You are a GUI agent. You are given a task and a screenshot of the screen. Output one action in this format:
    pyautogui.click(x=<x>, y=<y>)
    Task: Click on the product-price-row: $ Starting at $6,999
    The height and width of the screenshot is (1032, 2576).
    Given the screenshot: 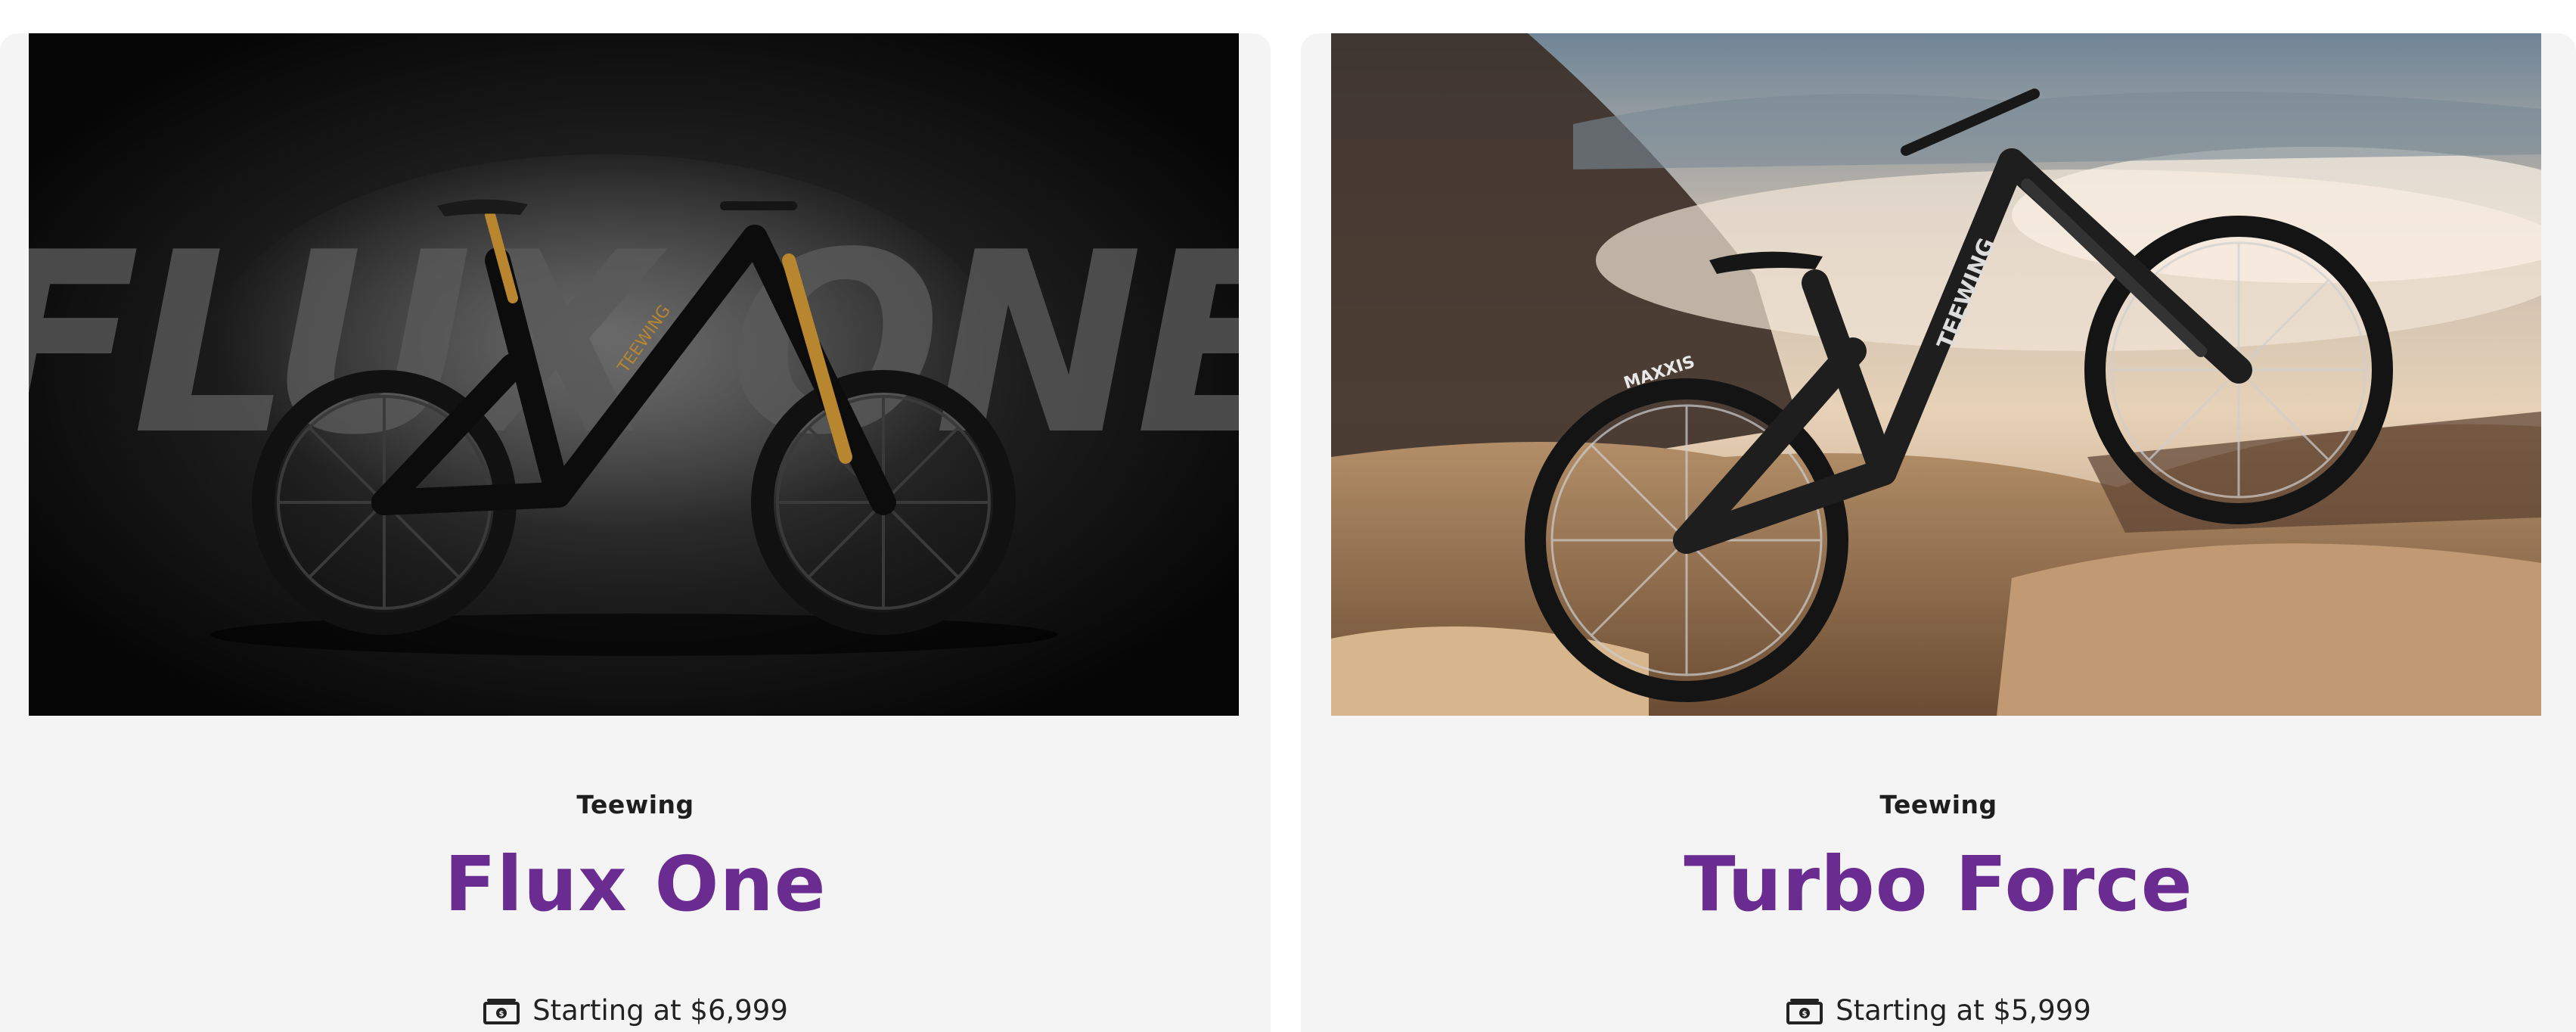 What is the action you would take?
    pyautogui.click(x=635, y=1010)
    